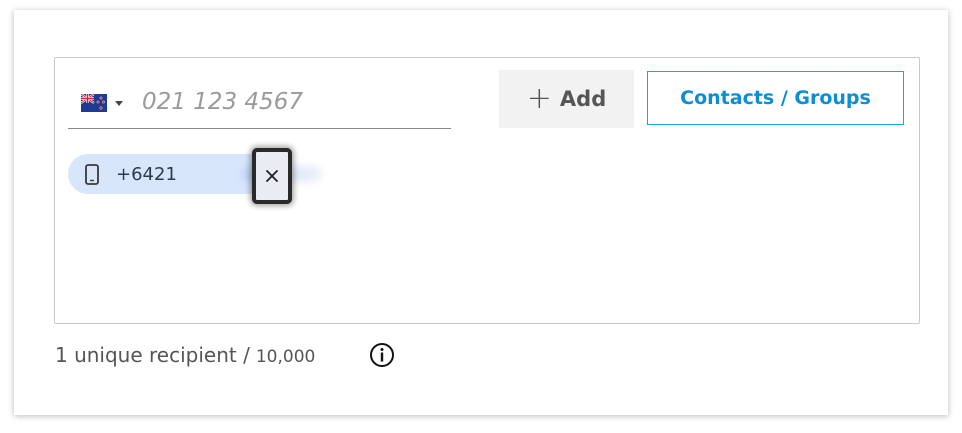  What do you see at coordinates (152, 355) in the screenshot?
I see `recipient-count-text: 1 unique recipient /` at bounding box center [152, 355].